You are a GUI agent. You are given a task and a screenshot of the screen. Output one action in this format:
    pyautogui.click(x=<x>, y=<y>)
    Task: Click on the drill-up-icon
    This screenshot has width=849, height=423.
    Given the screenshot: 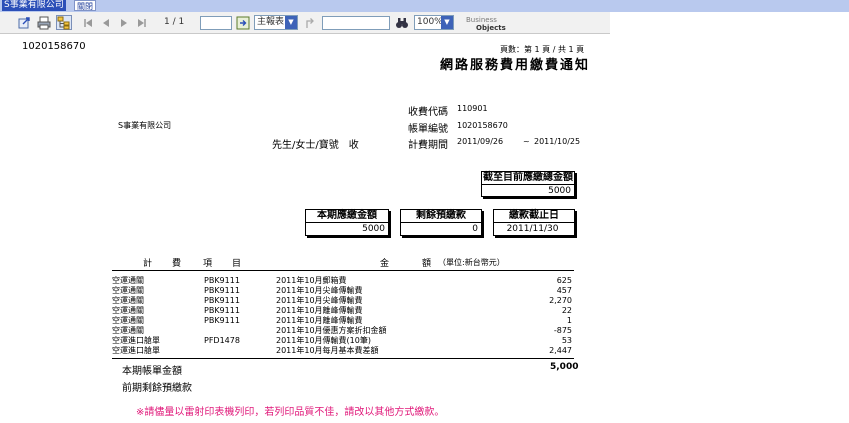 What is the action you would take?
    pyautogui.click(x=310, y=22)
    